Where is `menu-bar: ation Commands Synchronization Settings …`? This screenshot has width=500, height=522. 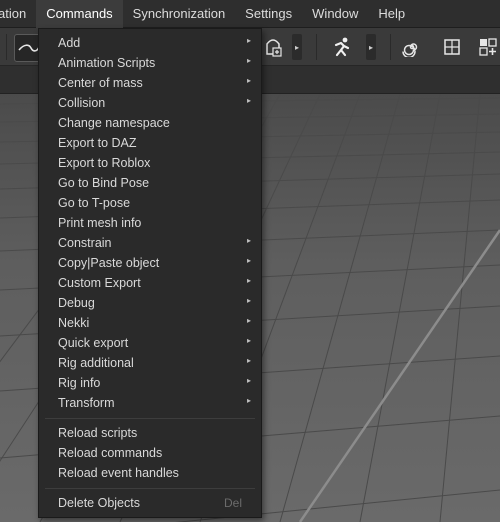
menu-bar: ation Commands Synchronization Settings … is located at coordinates (250, 14).